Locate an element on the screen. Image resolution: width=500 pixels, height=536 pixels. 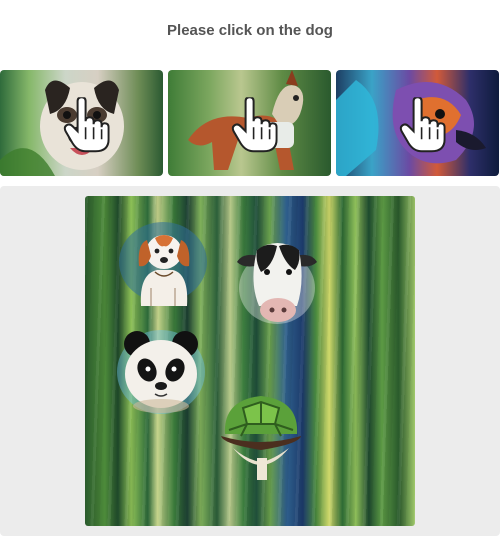
cow-target is located at coordinates (279, 280).